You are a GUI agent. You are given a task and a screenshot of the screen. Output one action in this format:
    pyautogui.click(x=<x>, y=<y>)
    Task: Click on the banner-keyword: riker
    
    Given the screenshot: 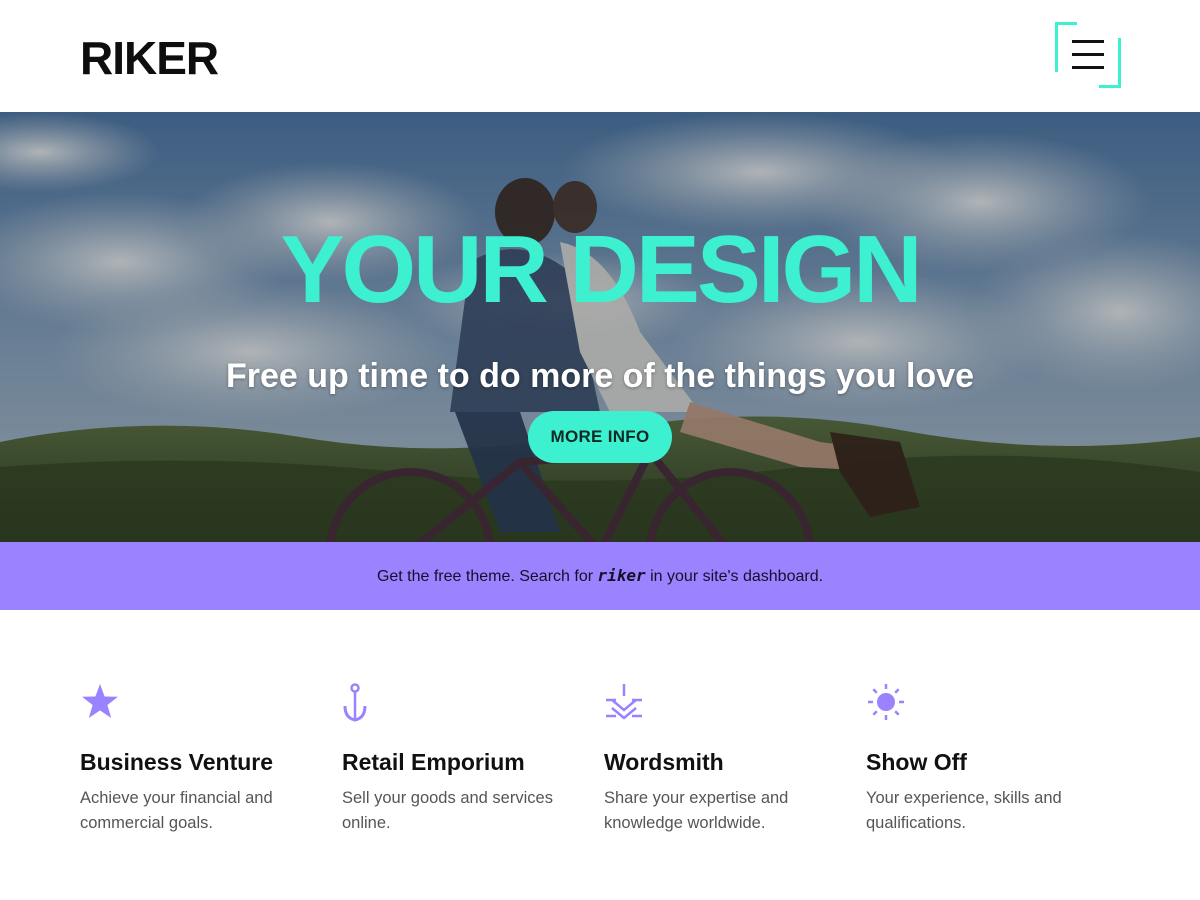 What is the action you would take?
    pyautogui.click(x=621, y=575)
    